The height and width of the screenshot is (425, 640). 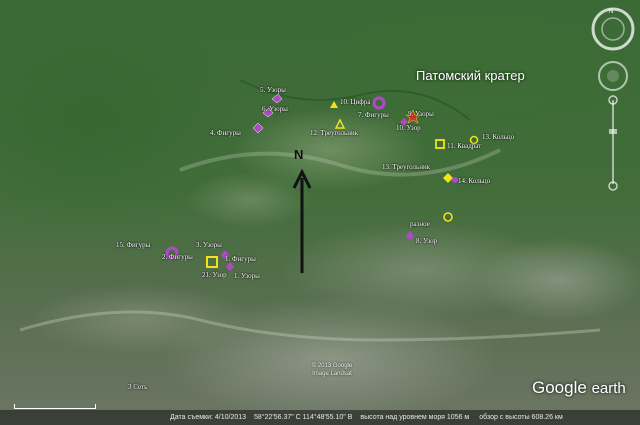 I want to click on marker-label: 7. Фигуры, so click(x=373, y=115).